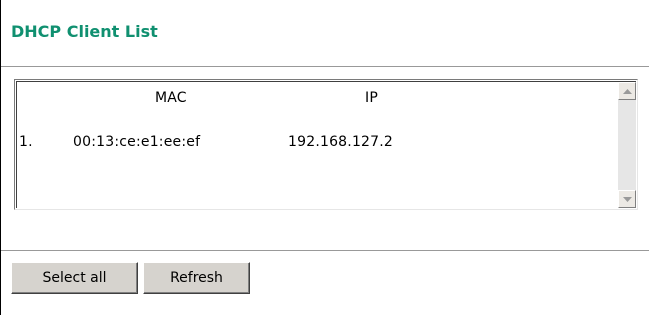 The width and height of the screenshot is (649, 315). I want to click on scroll-down-arrow-icon, so click(627, 199).